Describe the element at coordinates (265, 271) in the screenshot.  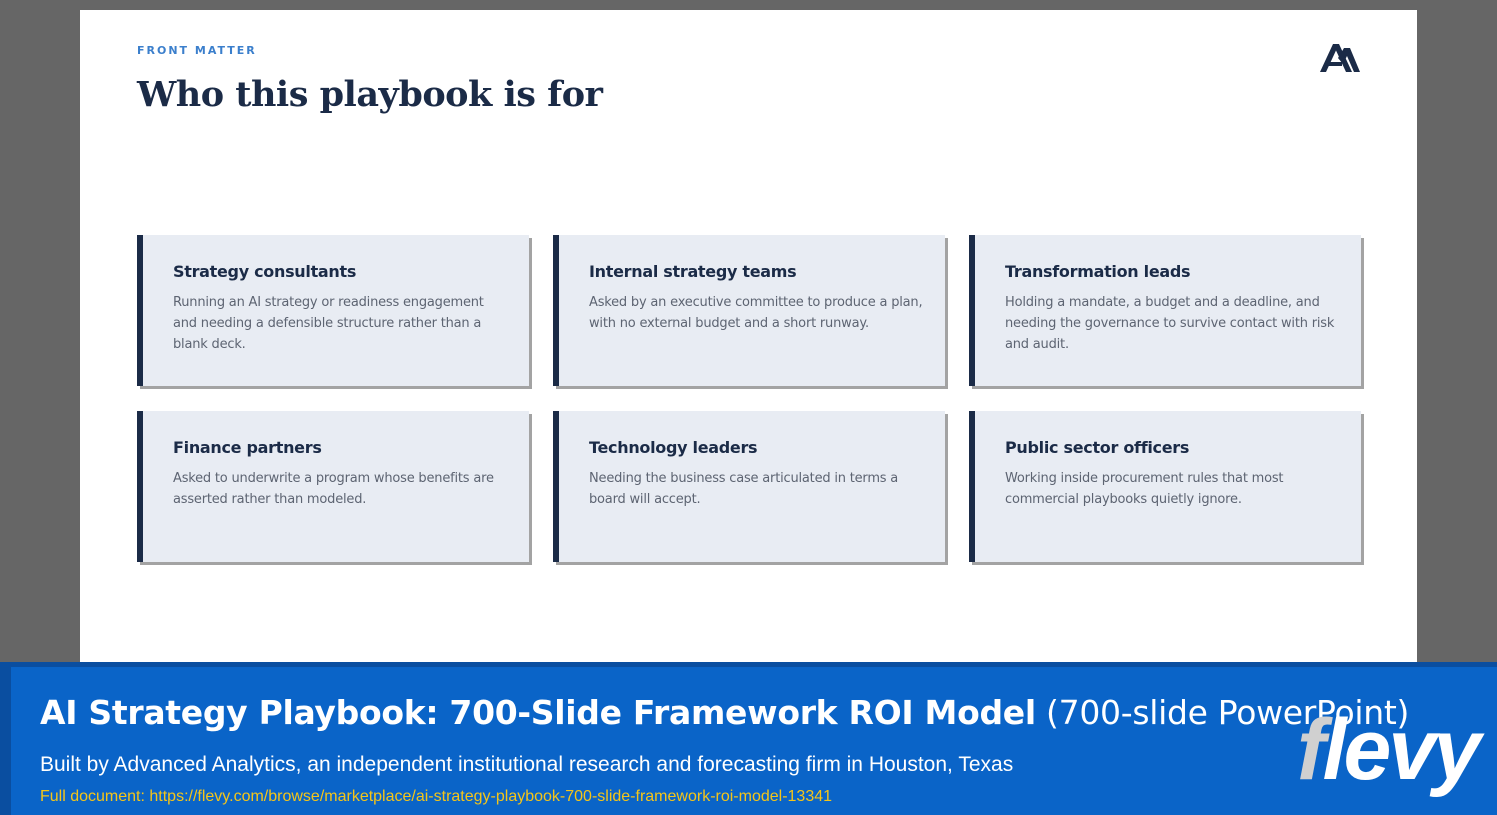
I see `card-title: Strategy consultants` at that location.